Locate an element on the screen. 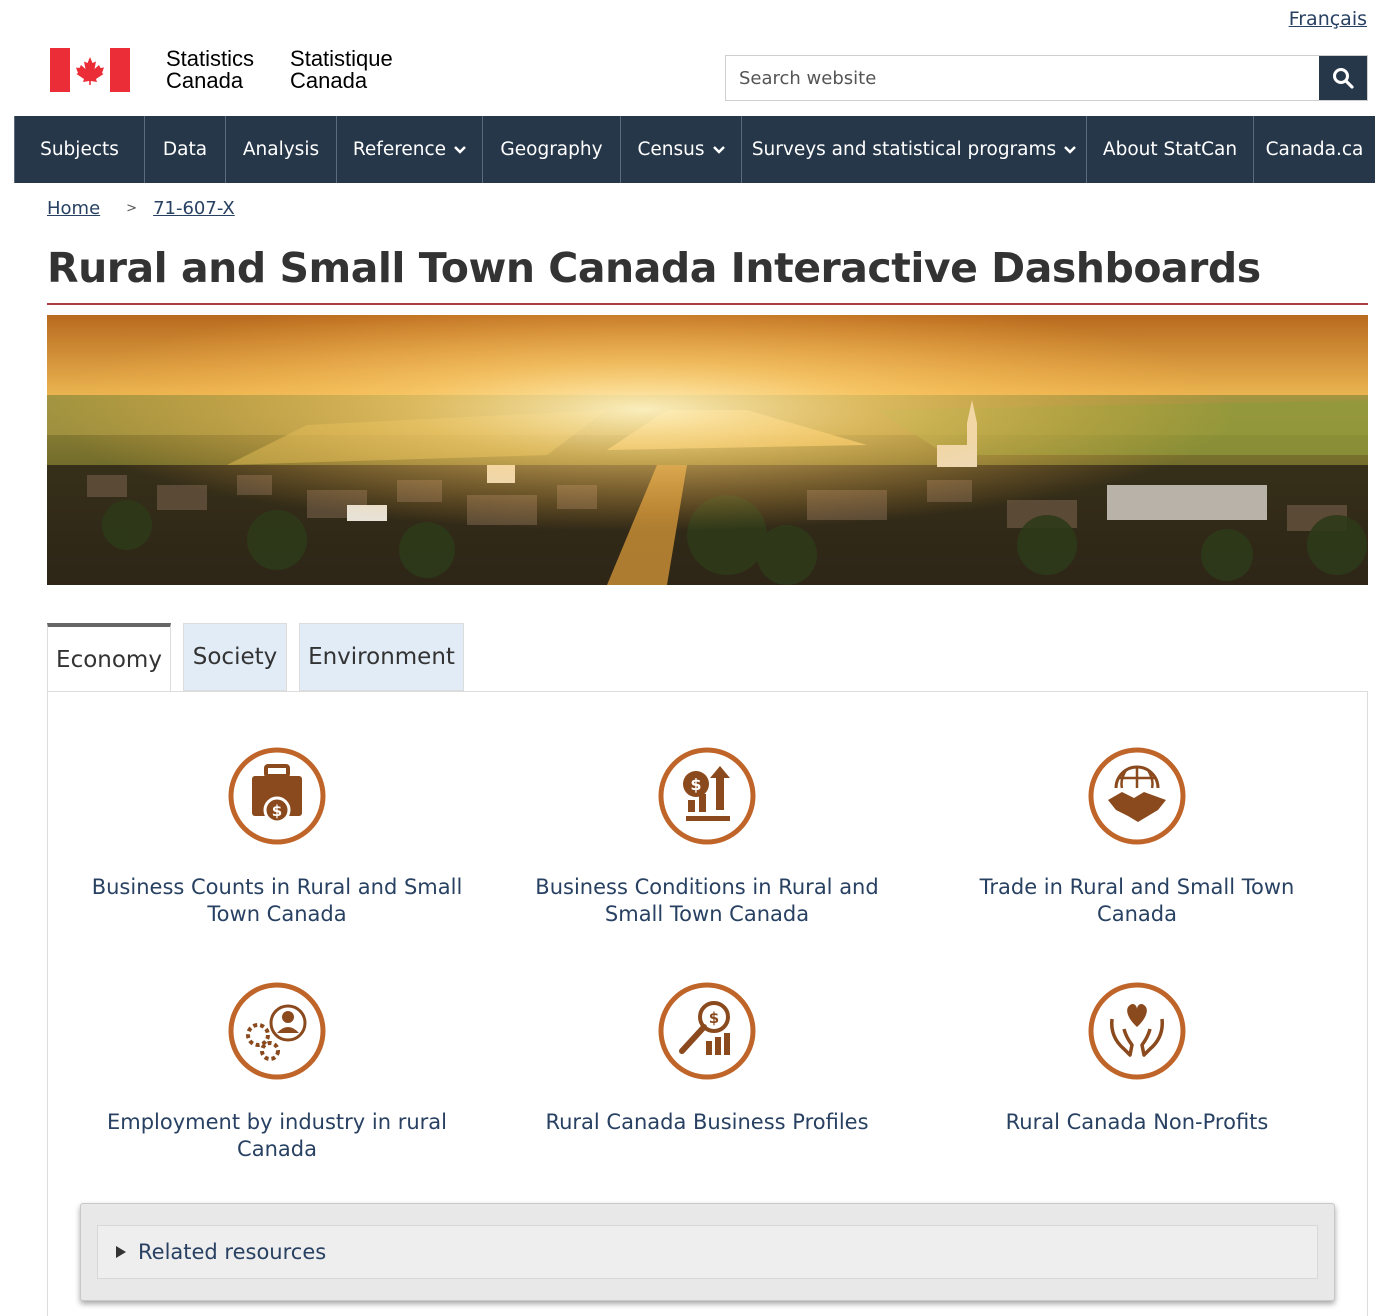  search-input is located at coordinates (1022, 78).